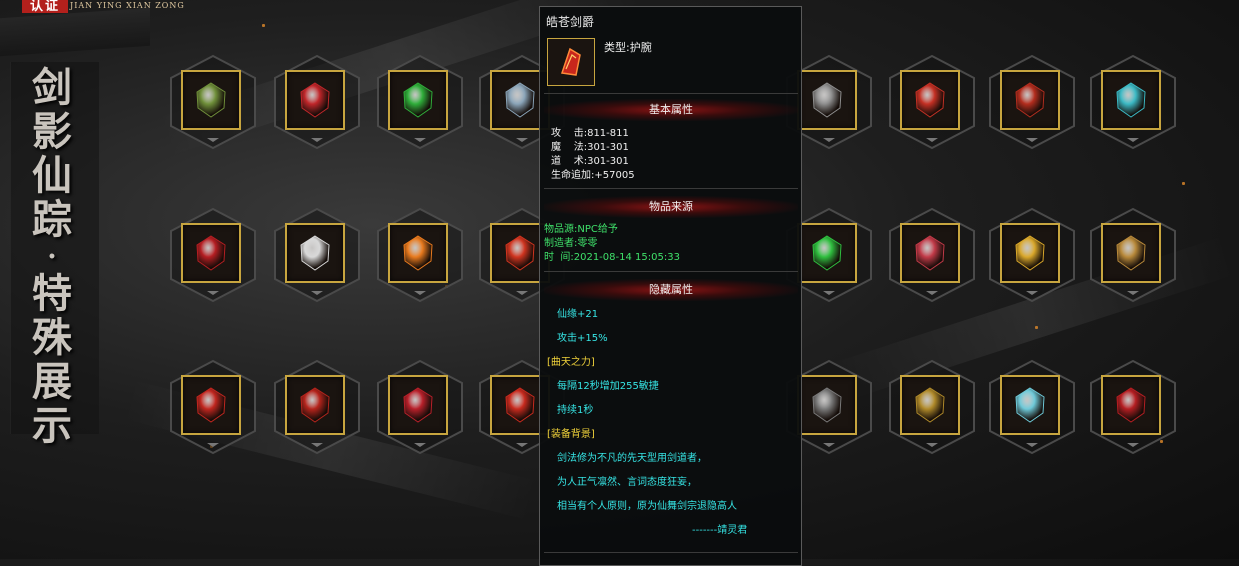  I want to click on fire-ring-icon, so click(315, 405).